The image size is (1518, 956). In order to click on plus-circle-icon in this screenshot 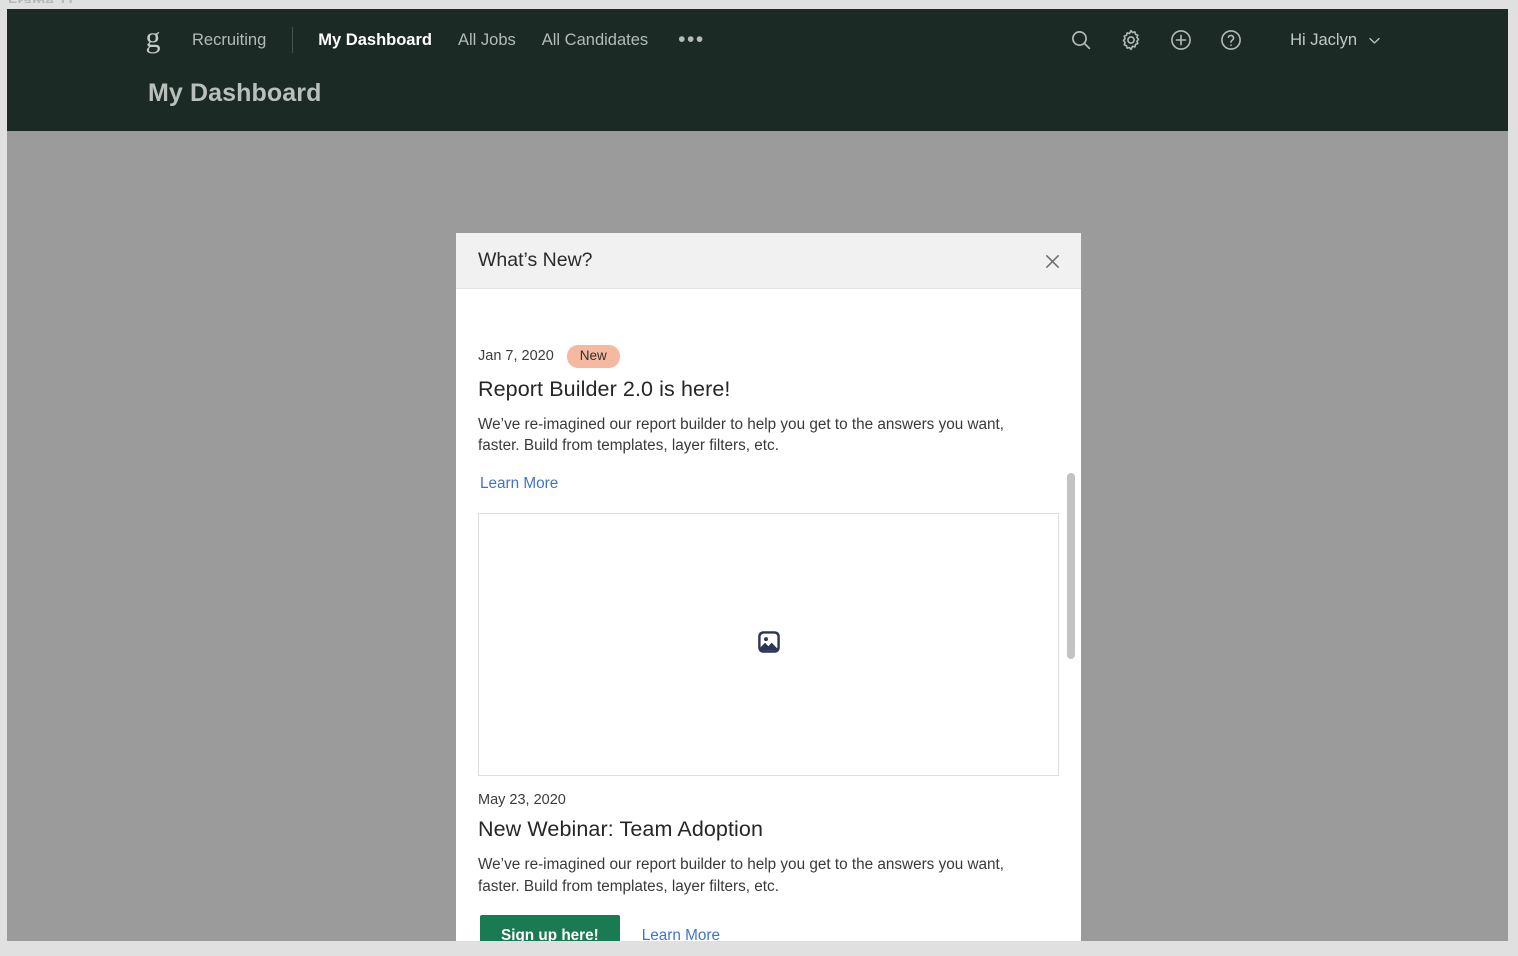, I will do `click(1181, 40)`.